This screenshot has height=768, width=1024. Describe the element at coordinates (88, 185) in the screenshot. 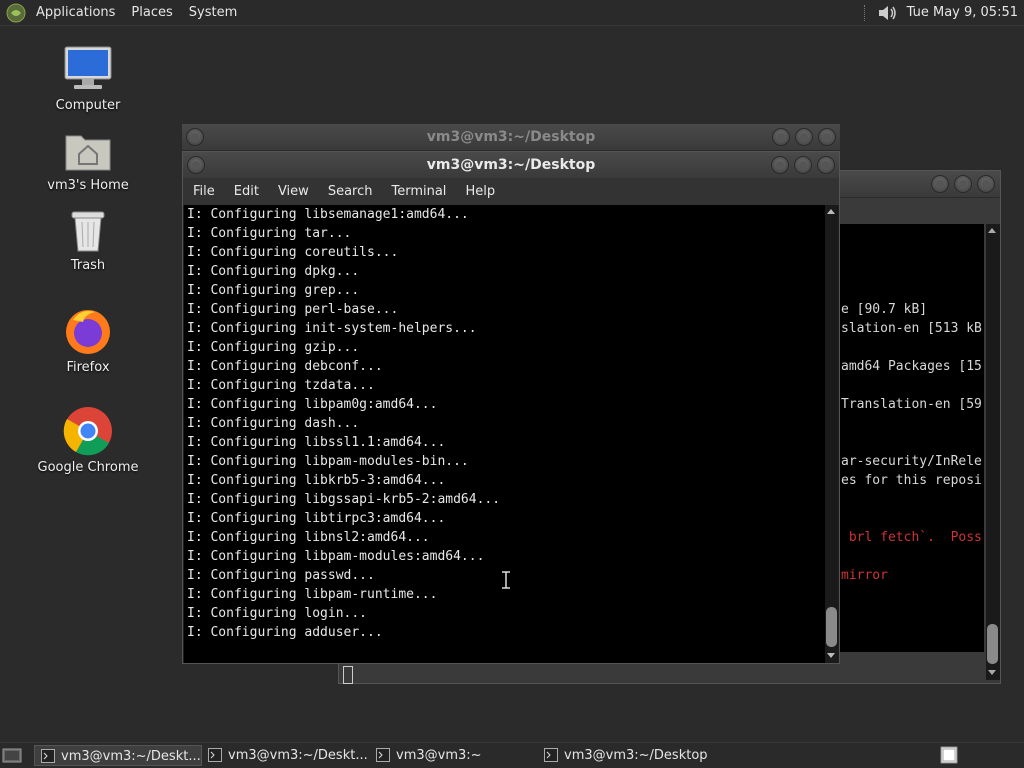

I see `desktop-icon-label: vm3's Home` at that location.